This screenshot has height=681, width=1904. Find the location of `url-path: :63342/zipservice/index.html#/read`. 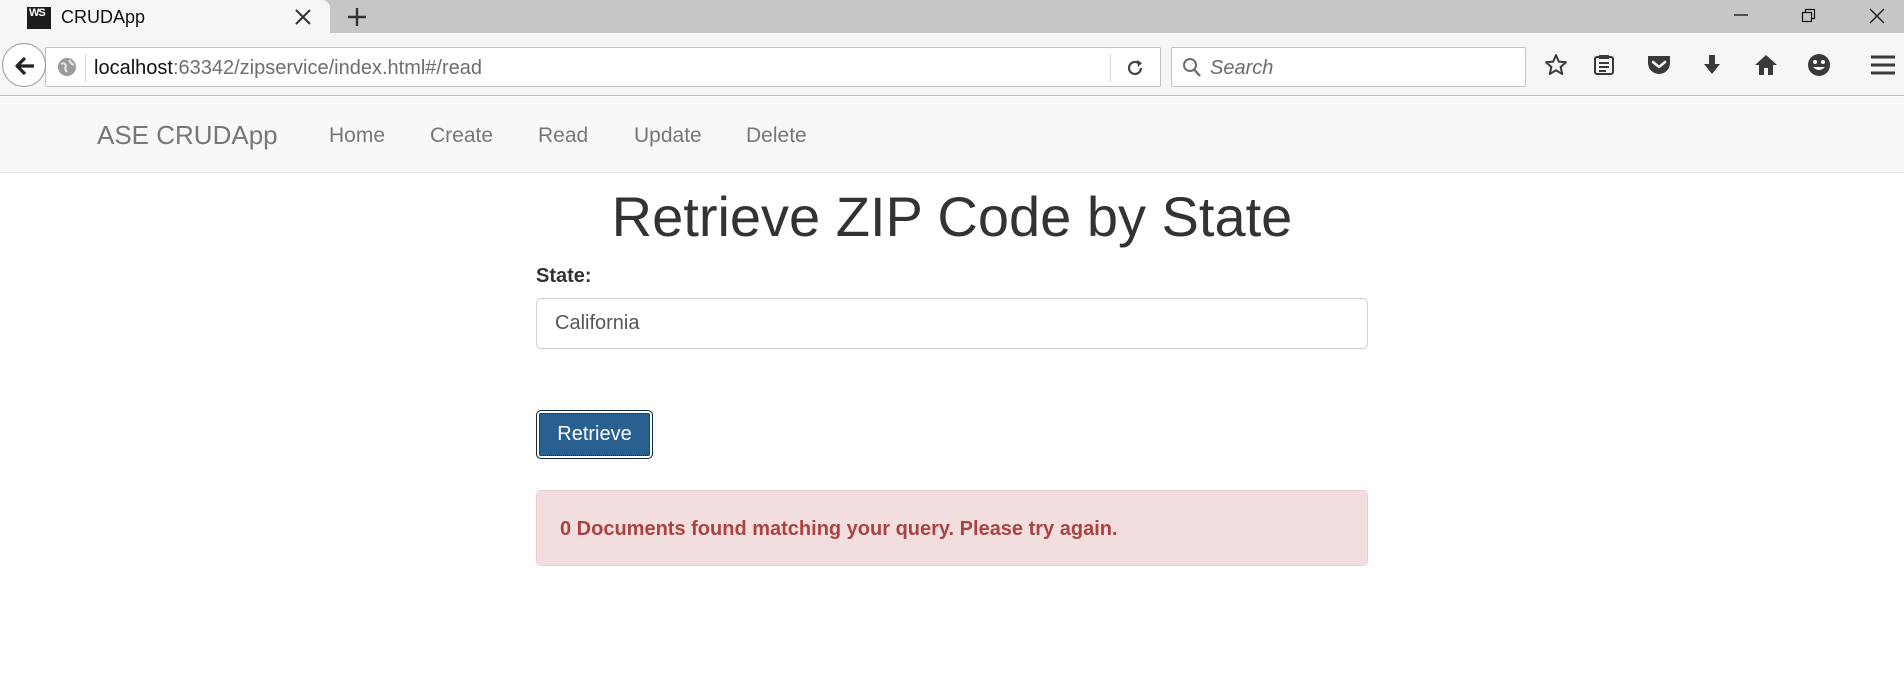

url-path: :63342/zipservice/index.html#/read is located at coordinates (327, 68).